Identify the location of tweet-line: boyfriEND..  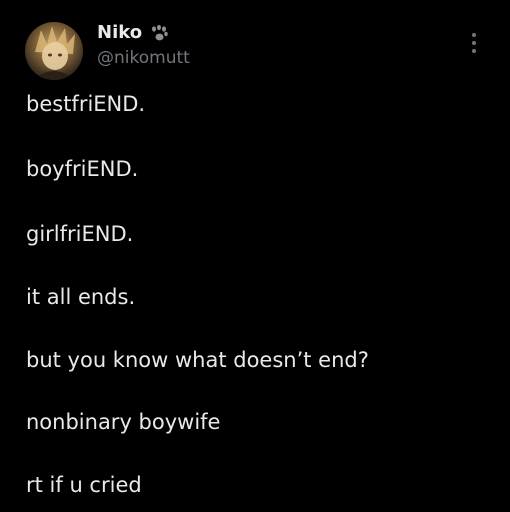
(82, 169).